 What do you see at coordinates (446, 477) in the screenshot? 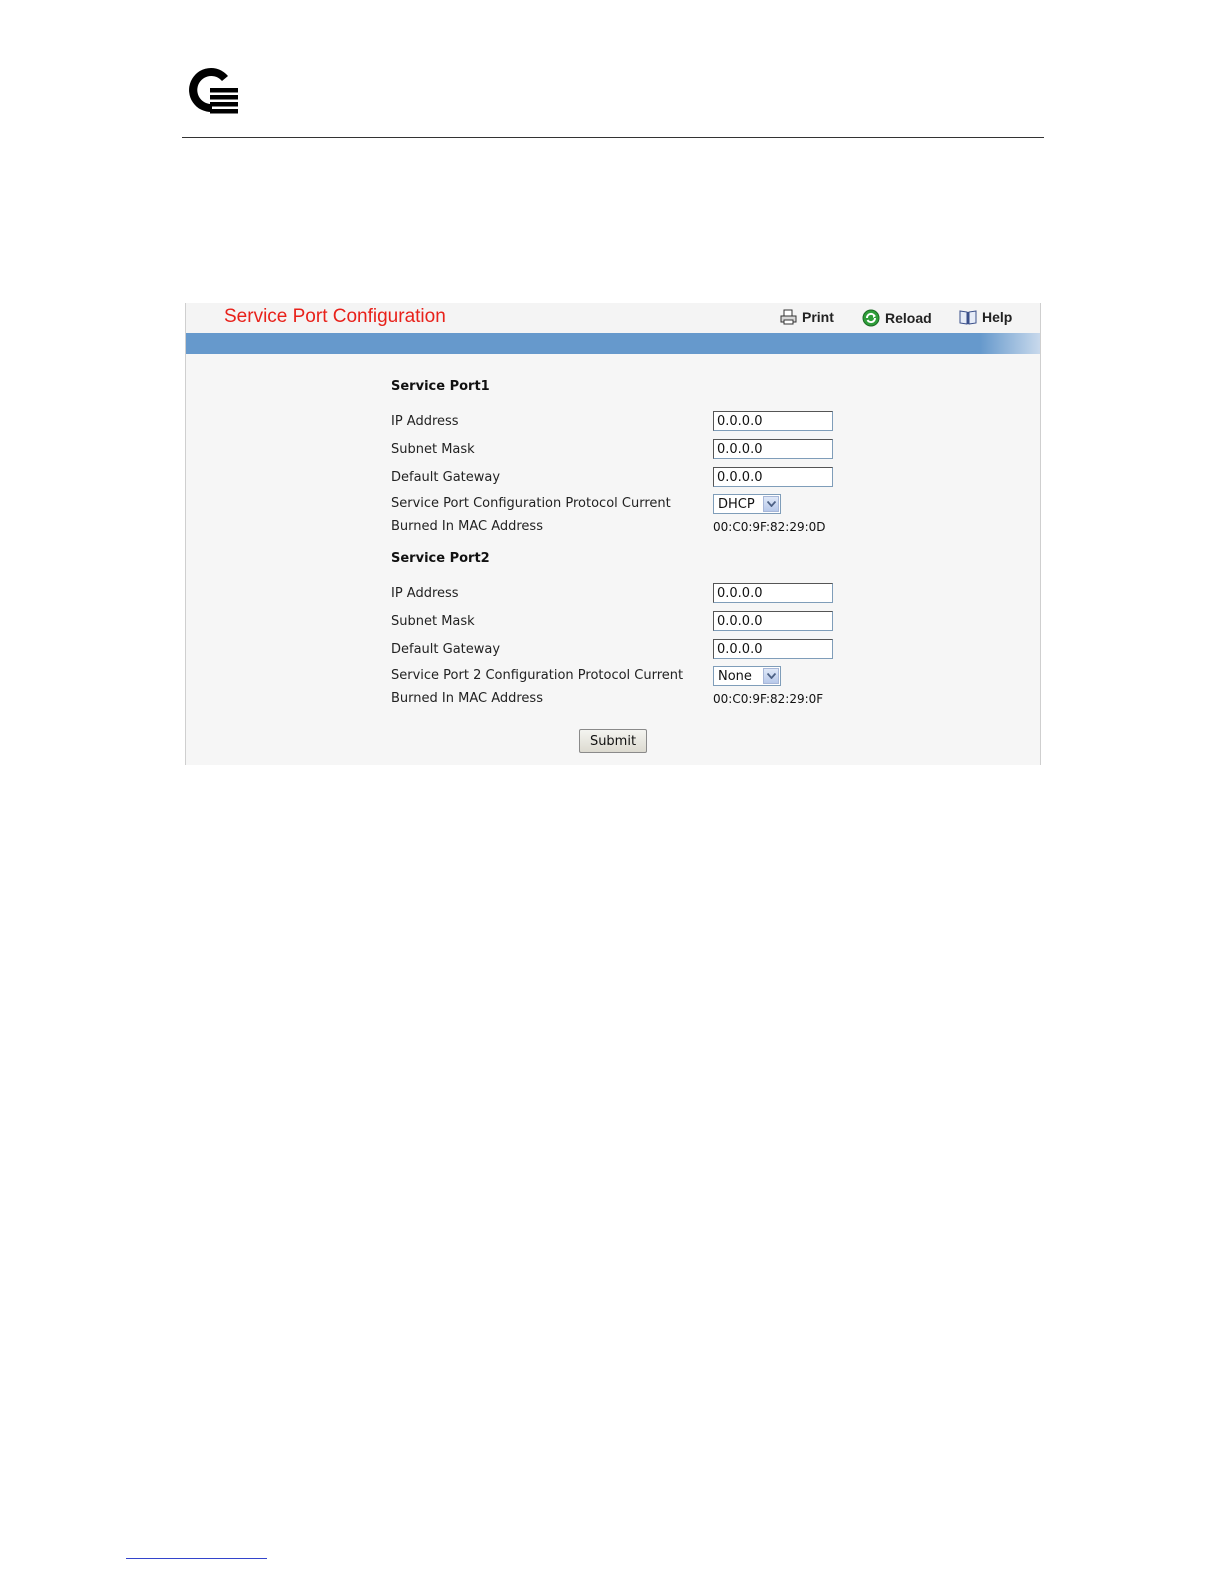
I see `port1-gateway-label: Default Gateway` at bounding box center [446, 477].